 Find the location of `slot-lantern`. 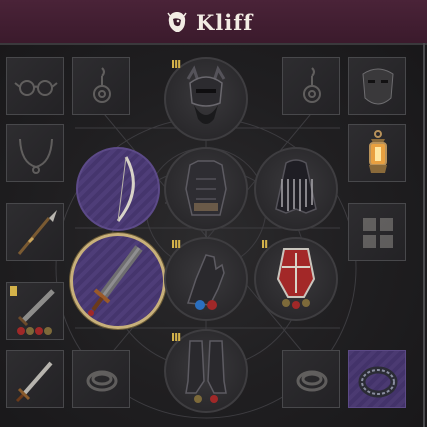

slot-lantern is located at coordinates (377, 153).